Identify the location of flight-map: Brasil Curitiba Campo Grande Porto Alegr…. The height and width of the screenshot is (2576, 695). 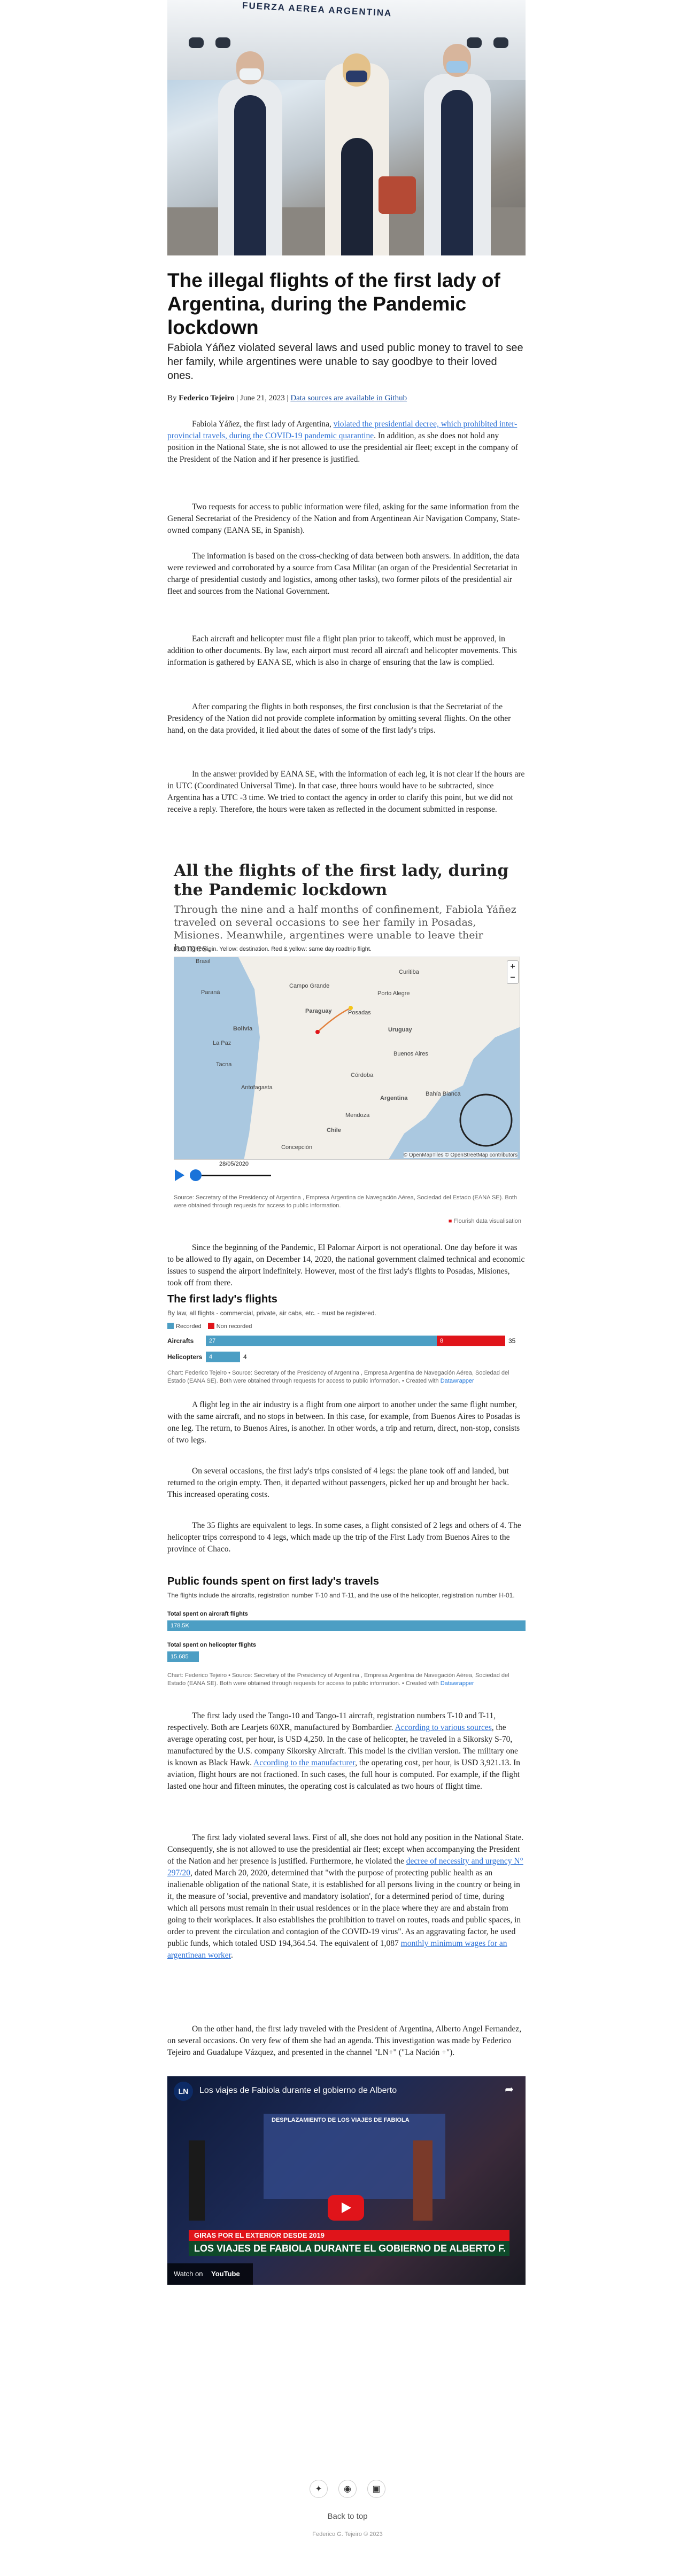
(347, 1058).